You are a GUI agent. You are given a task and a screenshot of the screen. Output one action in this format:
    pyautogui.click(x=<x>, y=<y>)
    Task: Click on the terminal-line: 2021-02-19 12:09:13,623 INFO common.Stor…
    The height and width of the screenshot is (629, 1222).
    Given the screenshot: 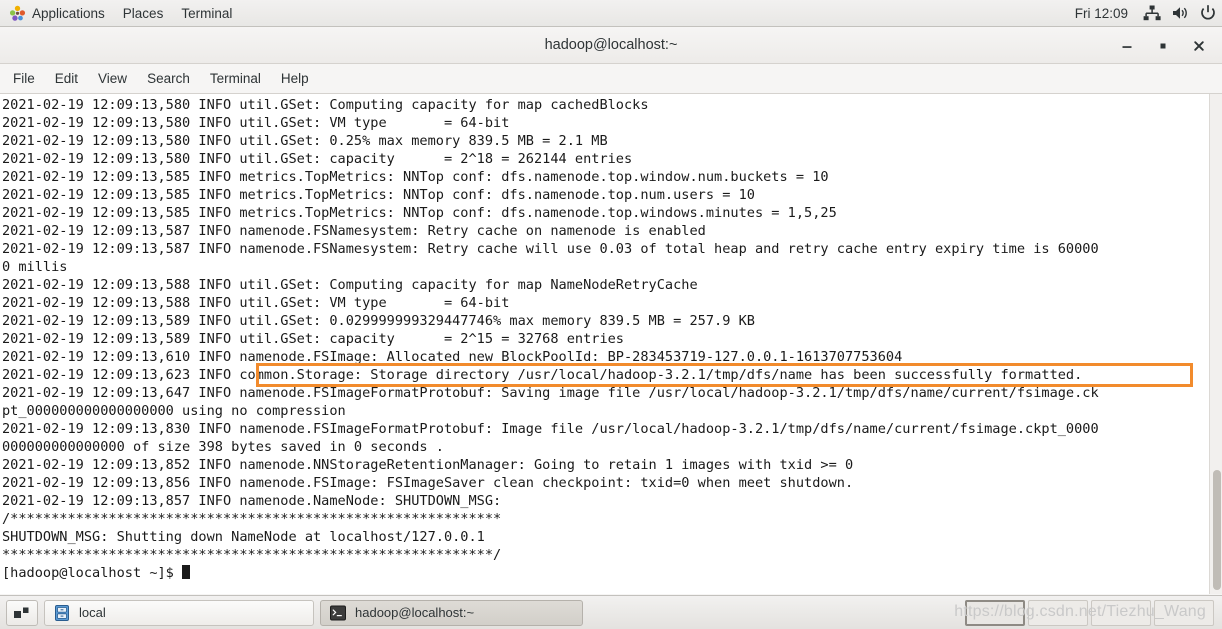 What is the action you would take?
    pyautogui.click(x=542, y=375)
    